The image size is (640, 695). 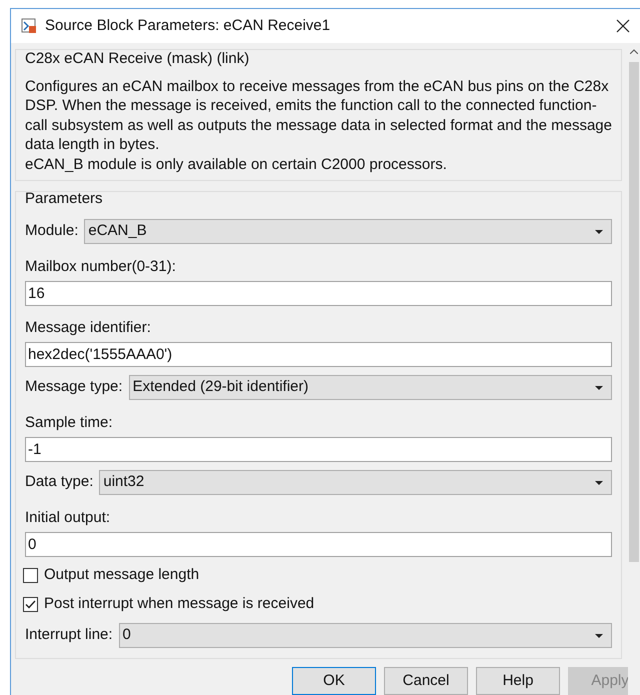 What do you see at coordinates (122, 574) in the screenshot?
I see `checkbox-label: Output message length` at bounding box center [122, 574].